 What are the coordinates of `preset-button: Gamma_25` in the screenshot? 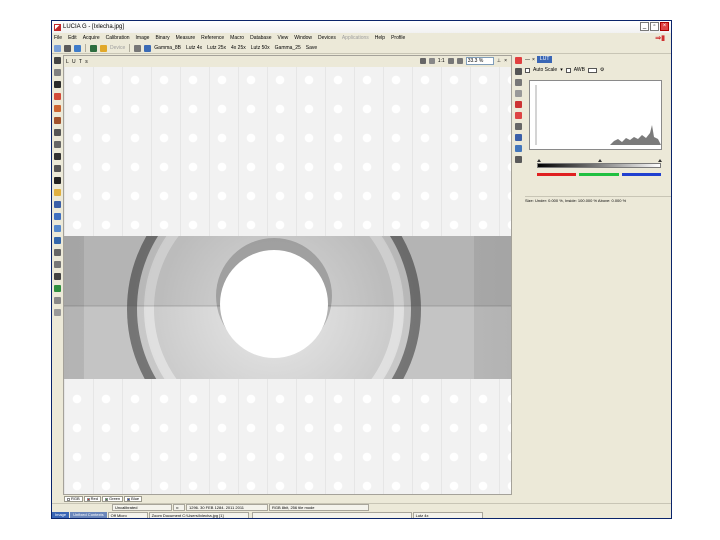 It's located at (288, 48).